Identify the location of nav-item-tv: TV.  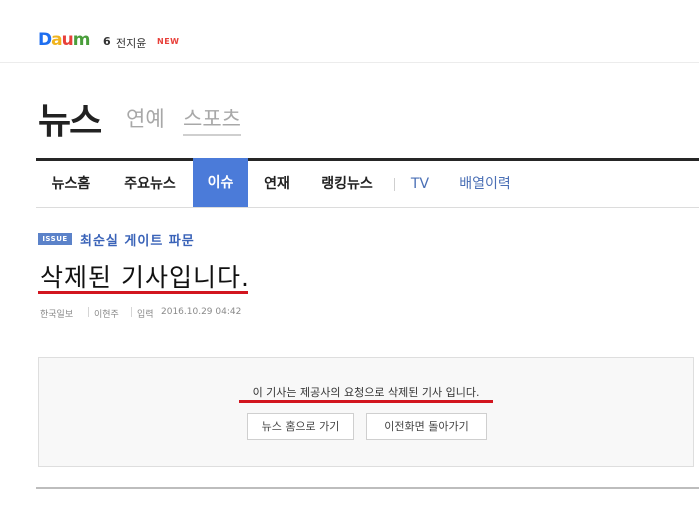
(420, 184).